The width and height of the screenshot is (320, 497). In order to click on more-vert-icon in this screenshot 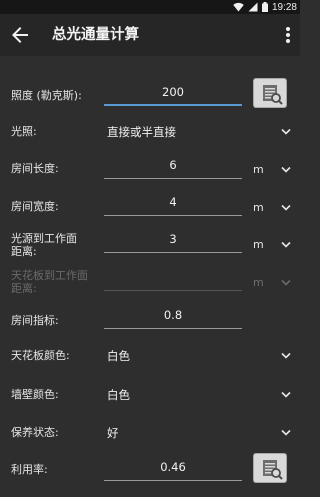, I will do `click(288, 35)`.